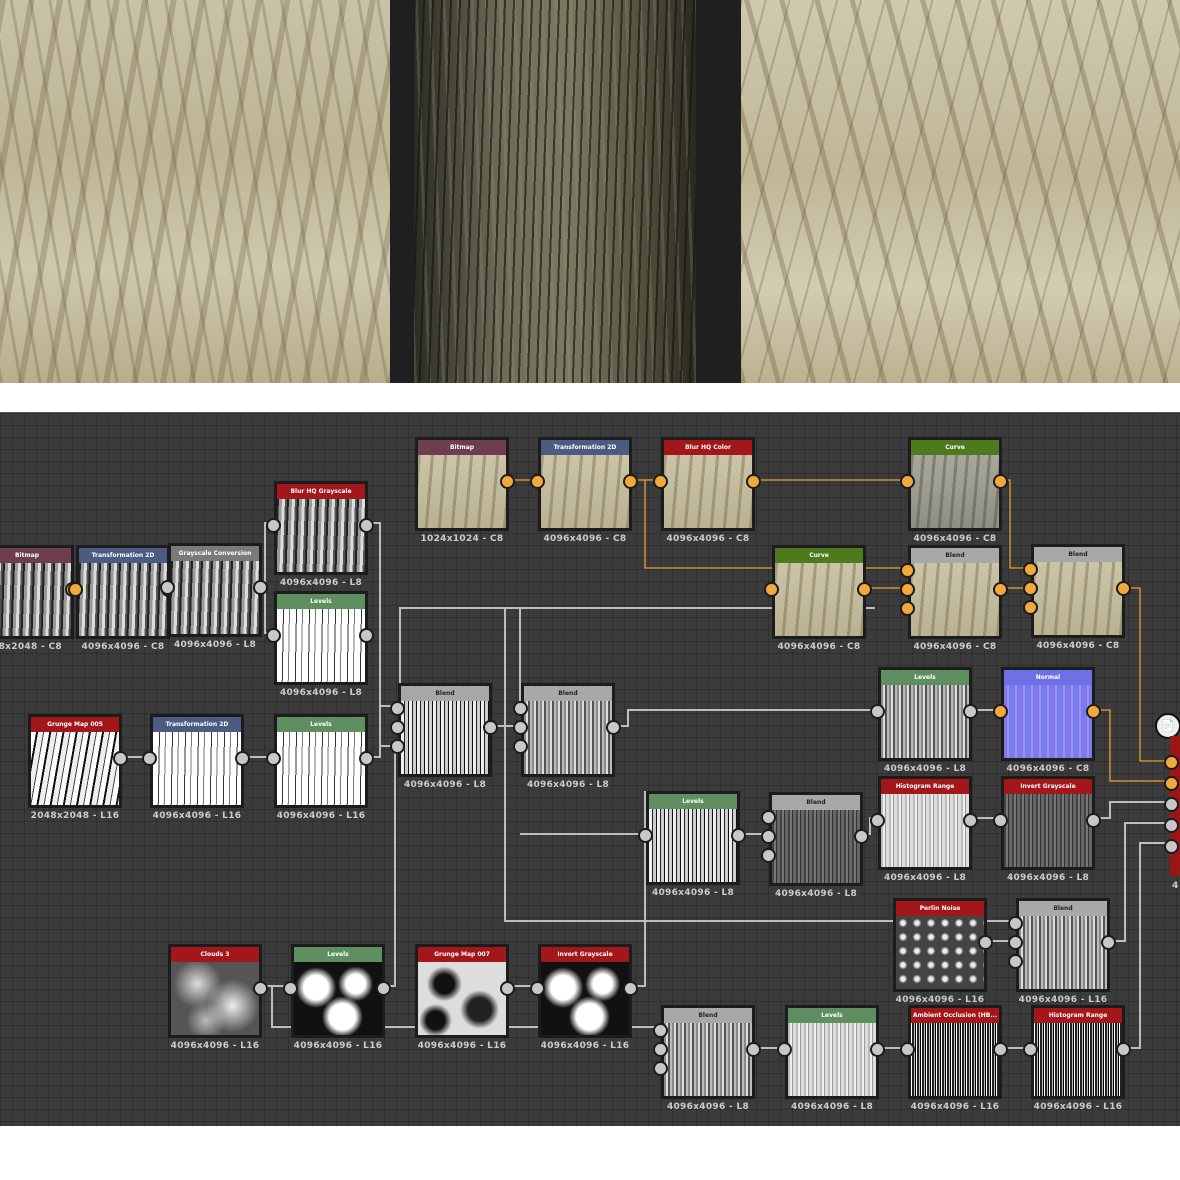  I want to click on node-blur-hq-color: Blur HQ Color 4096x4096 - C8, so click(707, 490).